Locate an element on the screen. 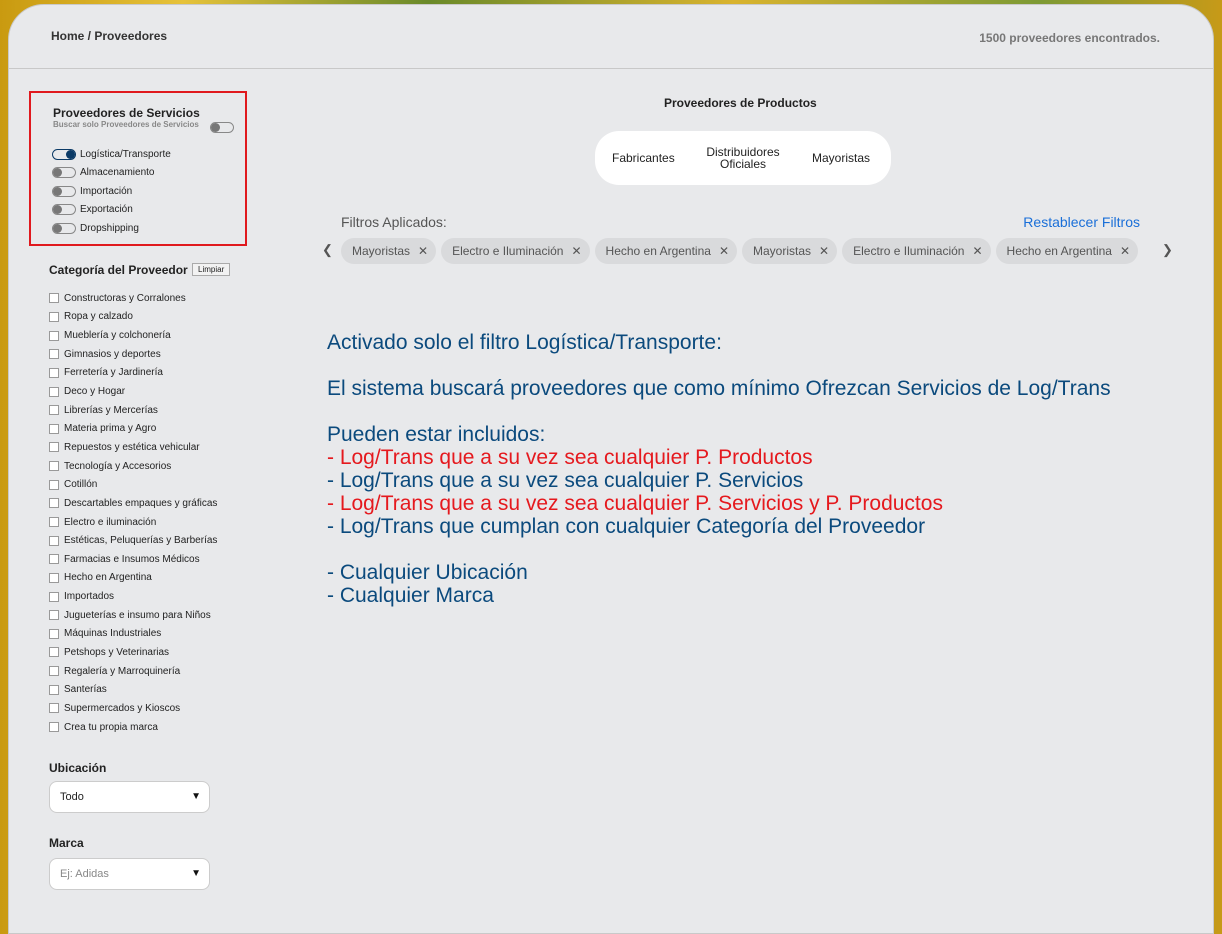 The width and height of the screenshot is (1222, 934). toggle-knob is located at coordinates (57, 228).